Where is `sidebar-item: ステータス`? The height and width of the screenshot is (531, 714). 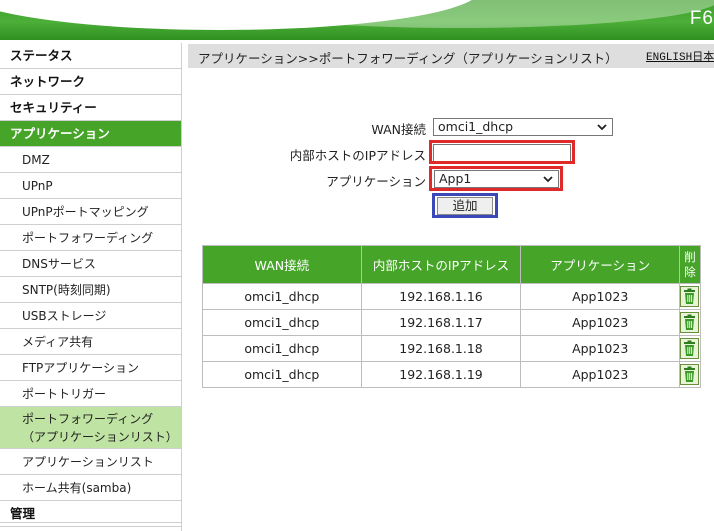
sidebar-item: ステータス is located at coordinates (90, 56).